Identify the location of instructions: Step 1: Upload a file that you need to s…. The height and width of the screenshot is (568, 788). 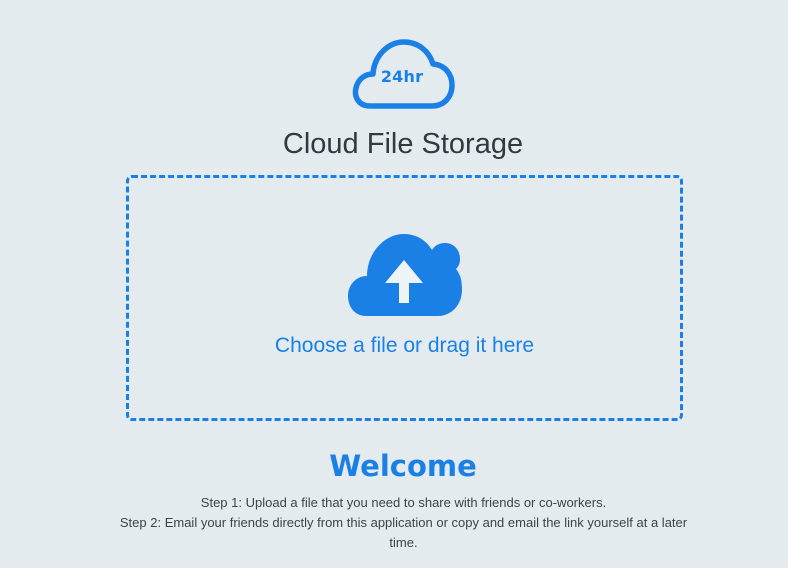
(403, 523).